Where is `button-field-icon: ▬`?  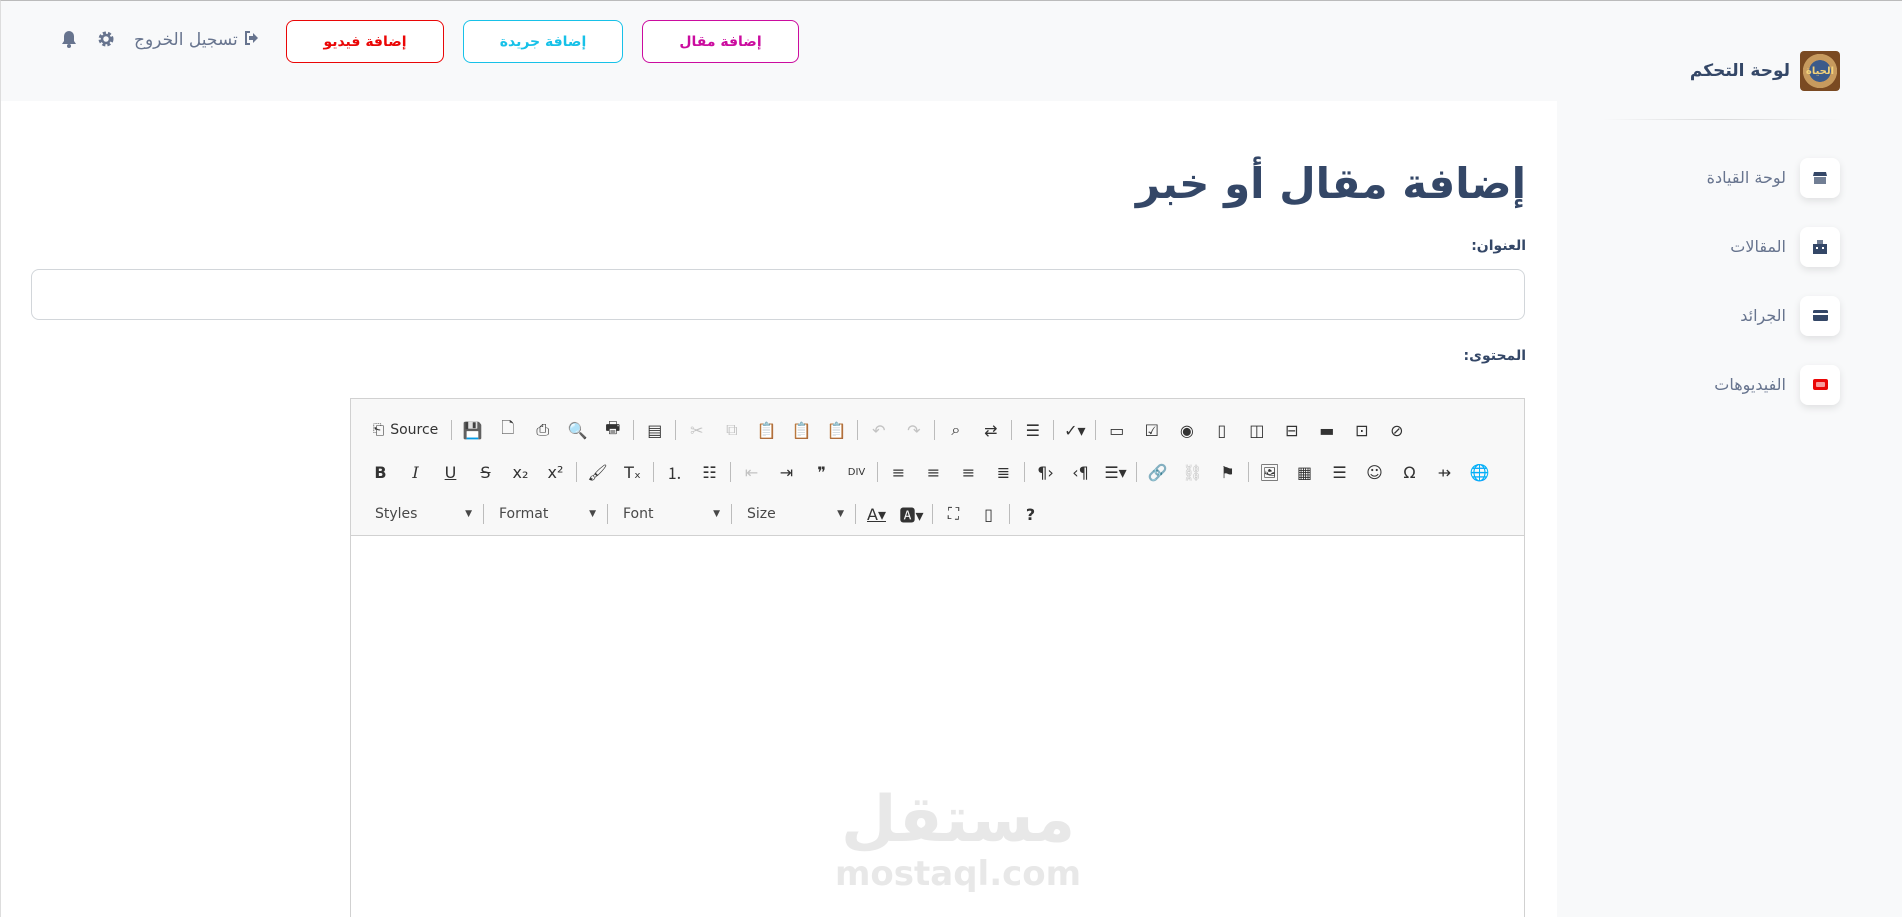
button-field-icon: ▬ is located at coordinates (1326, 430).